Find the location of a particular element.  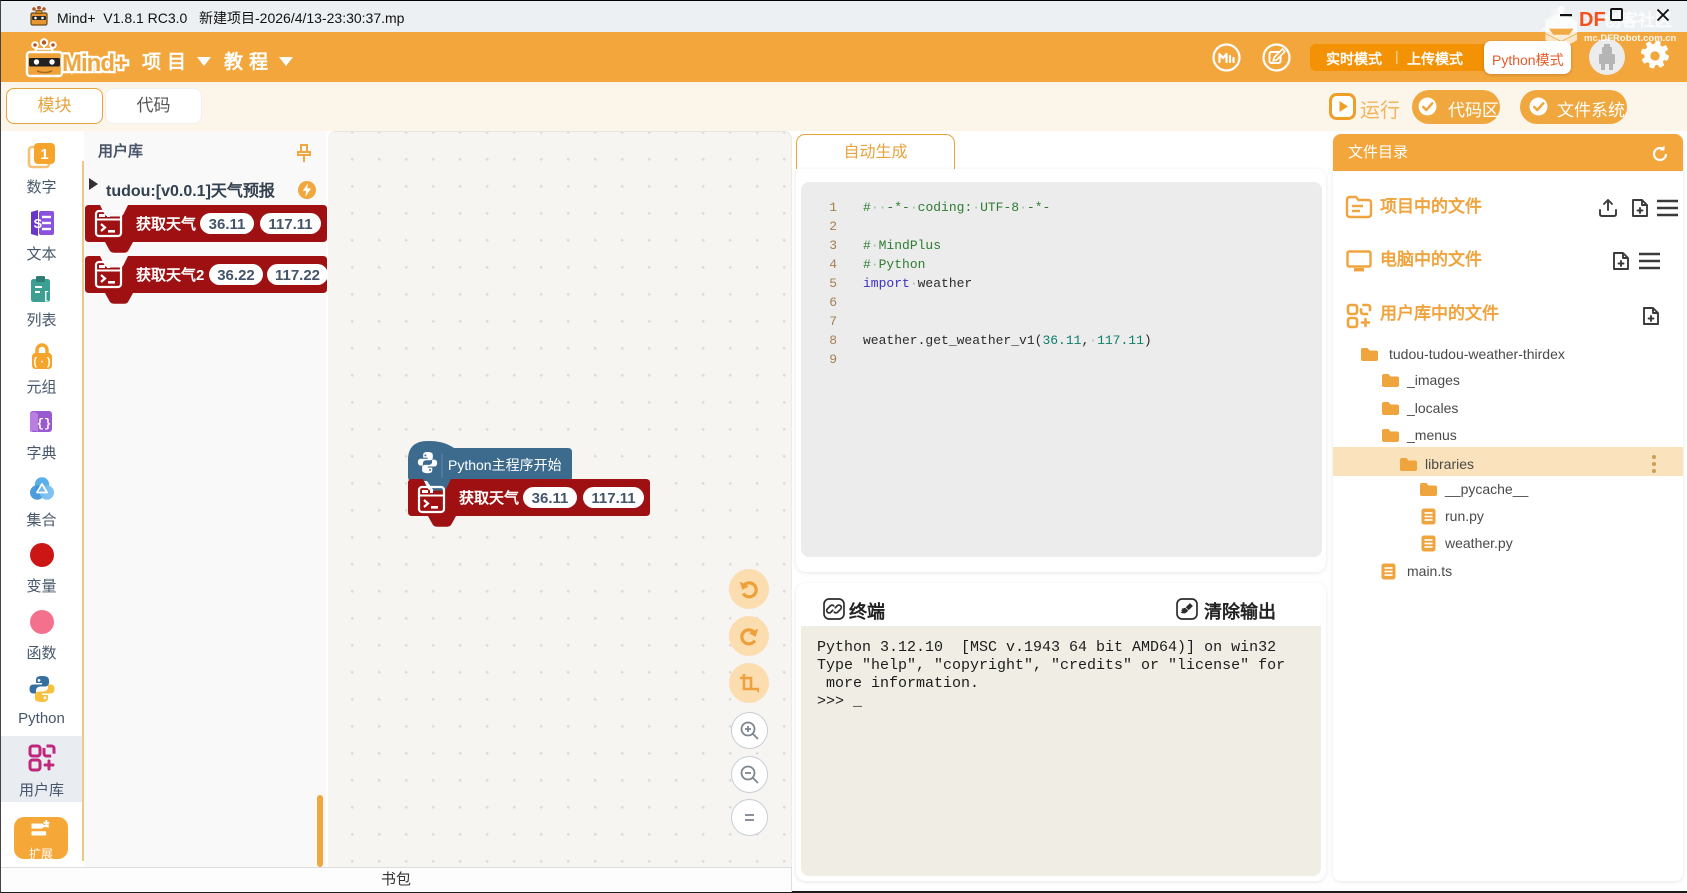

svg-text: S is located at coordinates (37, 223).